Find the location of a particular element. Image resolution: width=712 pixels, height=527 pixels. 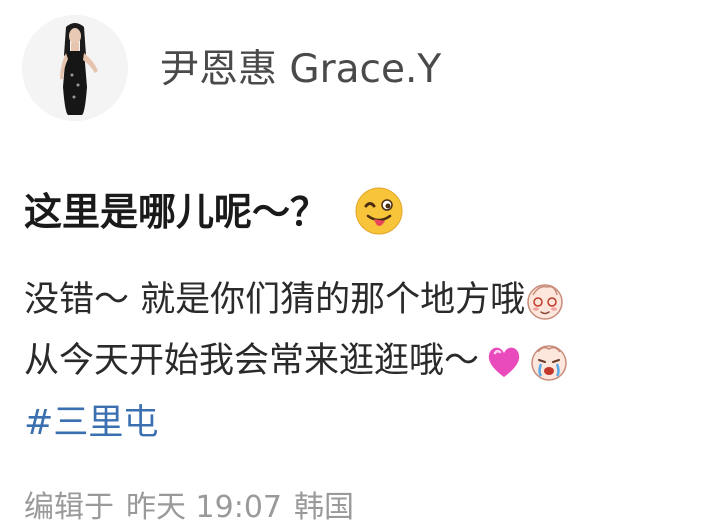

post-meta: 编辑于 昨天 19:07 韩国 is located at coordinates (189, 506).